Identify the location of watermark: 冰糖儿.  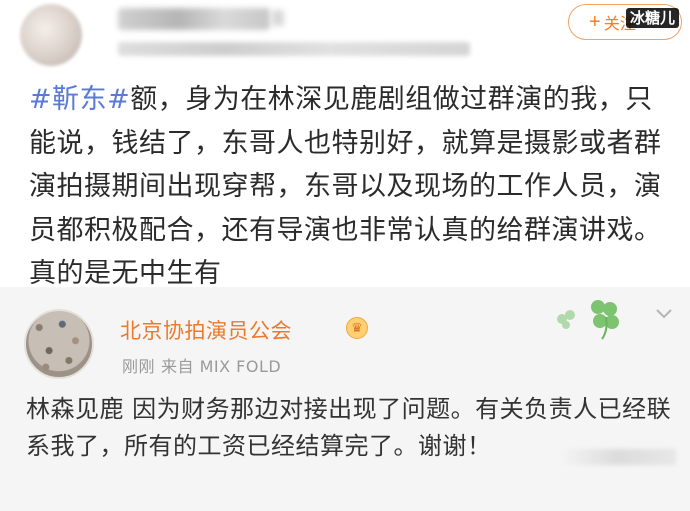
(653, 18).